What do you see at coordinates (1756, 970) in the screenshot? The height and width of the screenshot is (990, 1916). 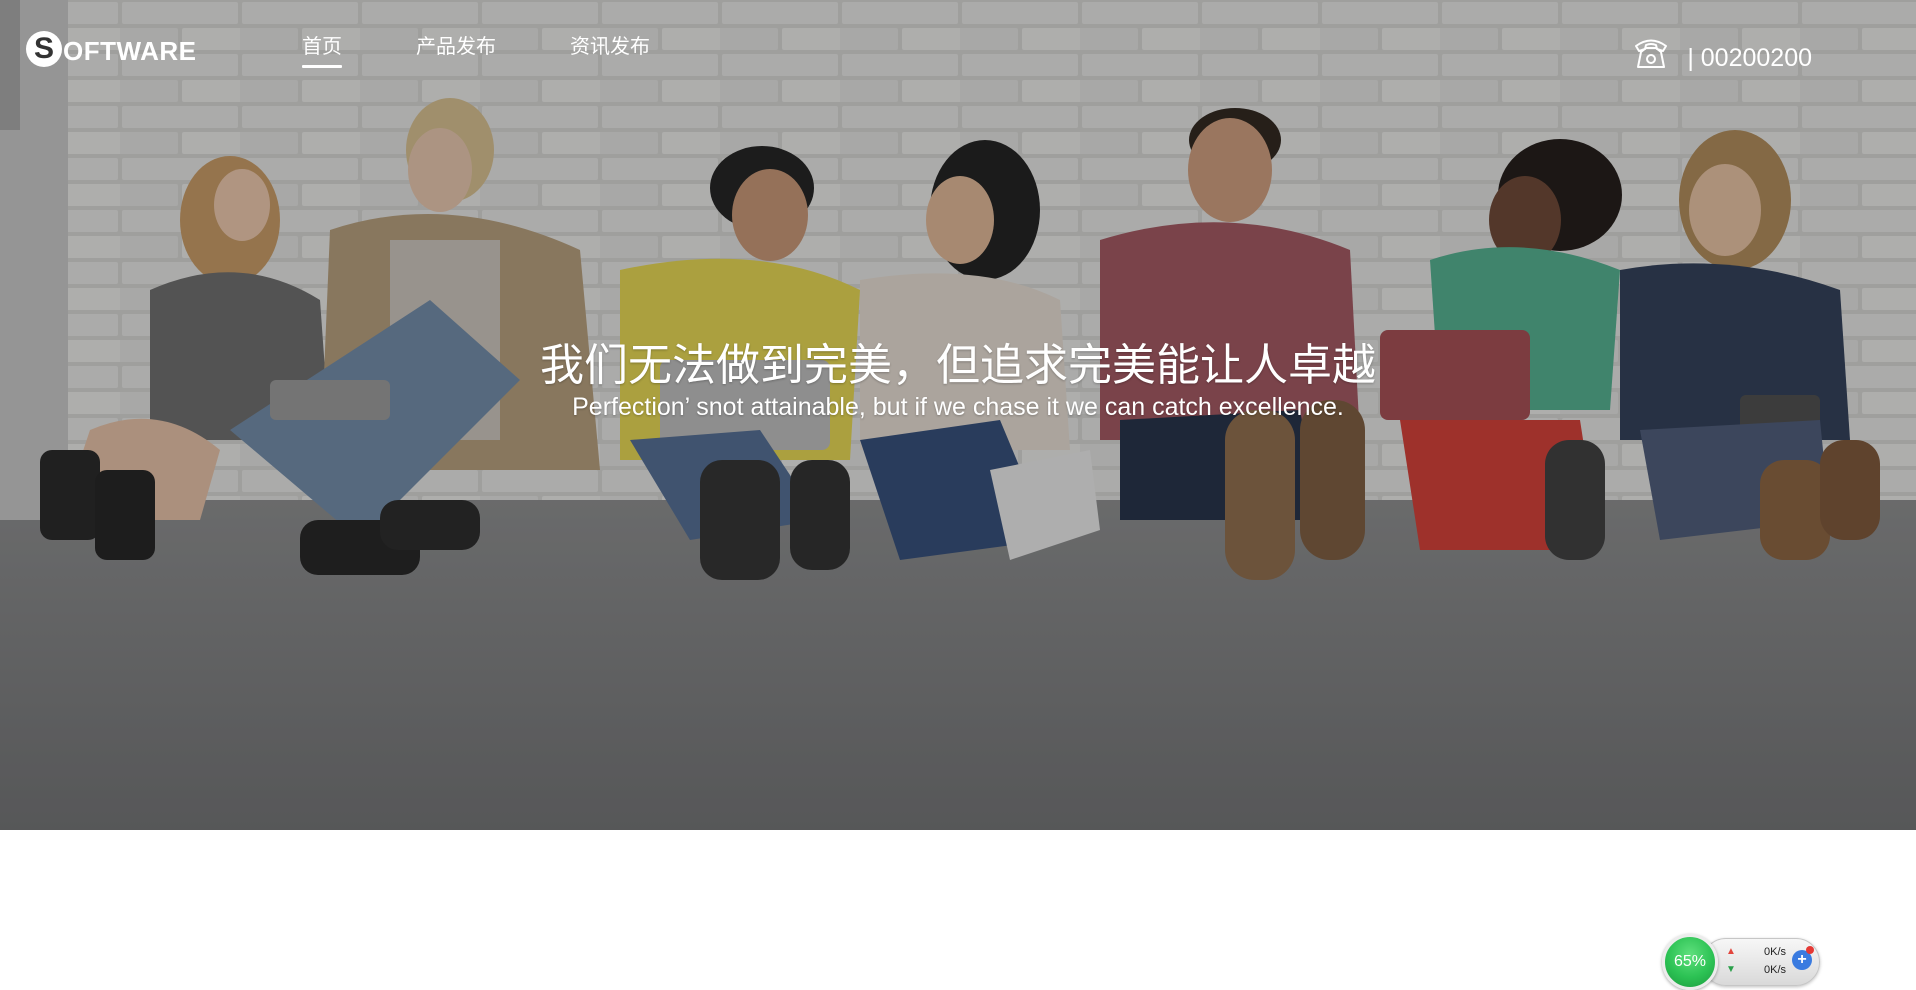 I see `download-speed-row: ▼ 0K/s` at bounding box center [1756, 970].